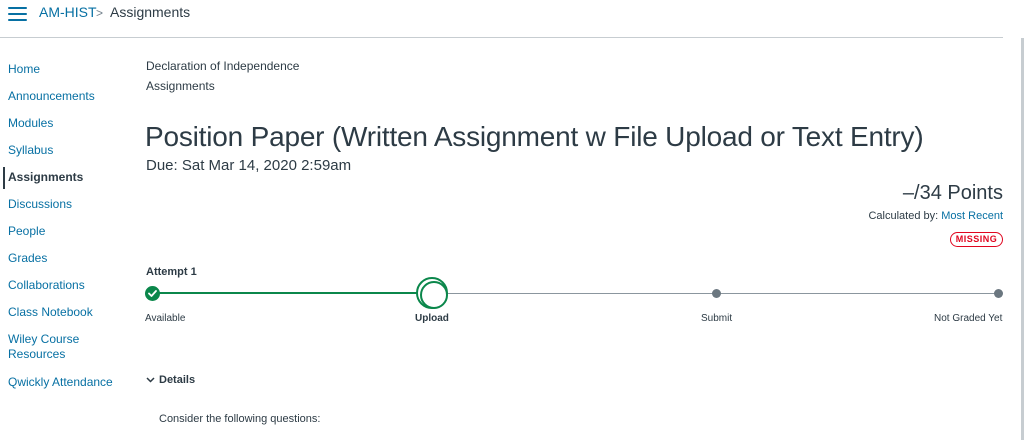  What do you see at coordinates (976, 239) in the screenshot?
I see `missing-status-badge: MISSING` at bounding box center [976, 239].